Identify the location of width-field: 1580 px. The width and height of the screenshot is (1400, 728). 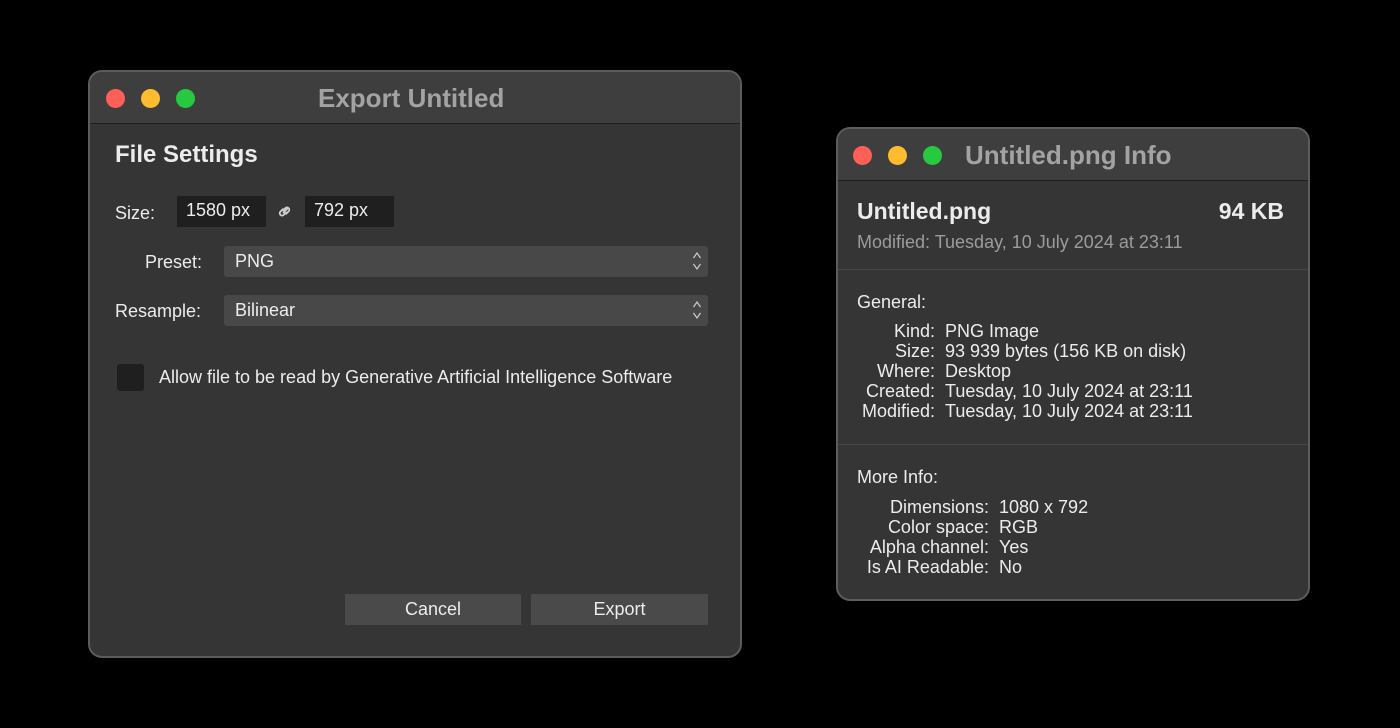
(221, 211).